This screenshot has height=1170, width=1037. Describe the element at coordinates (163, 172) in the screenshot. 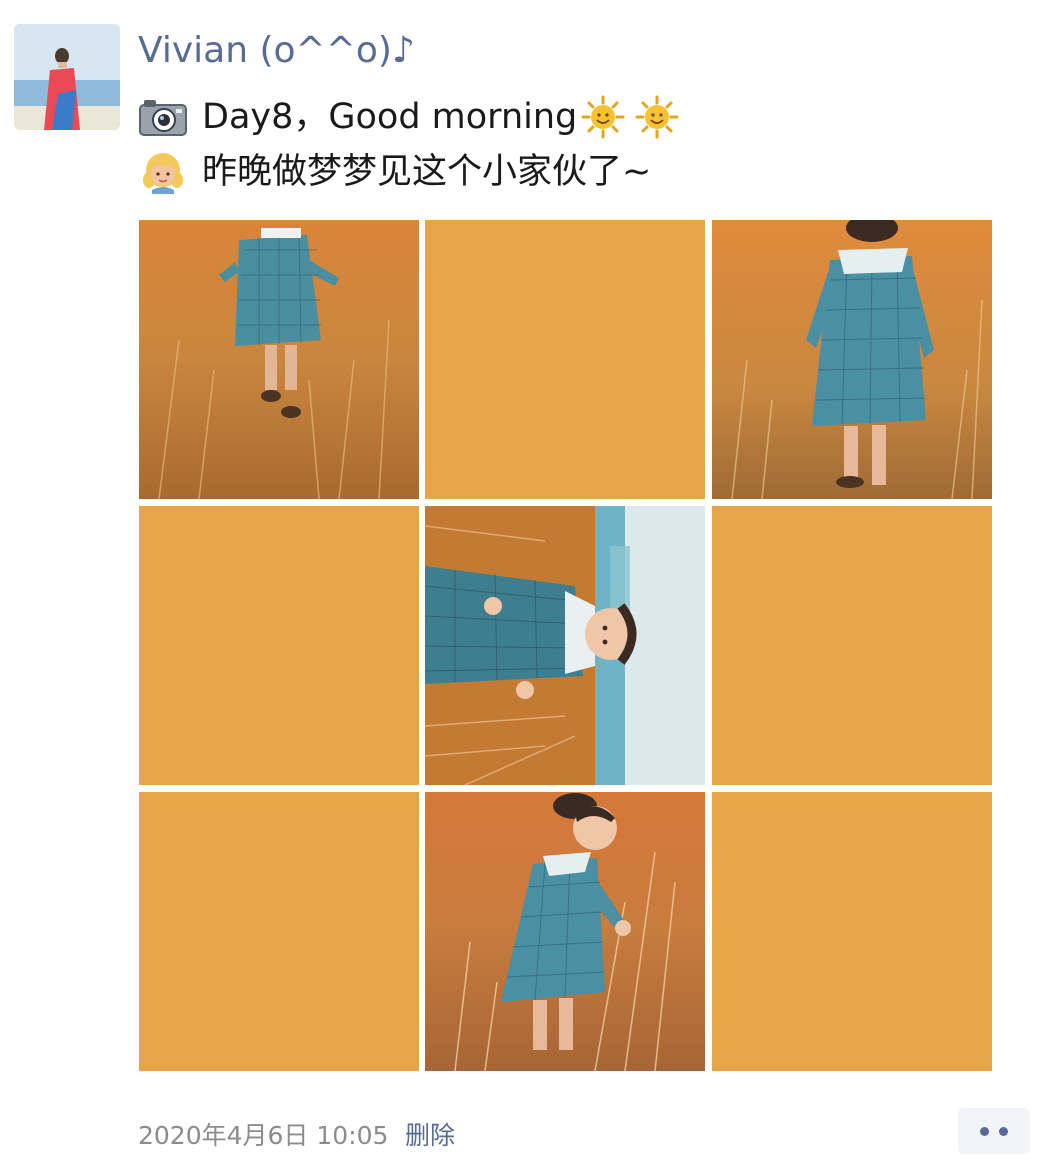

I see `girl-emoji-icon` at that location.